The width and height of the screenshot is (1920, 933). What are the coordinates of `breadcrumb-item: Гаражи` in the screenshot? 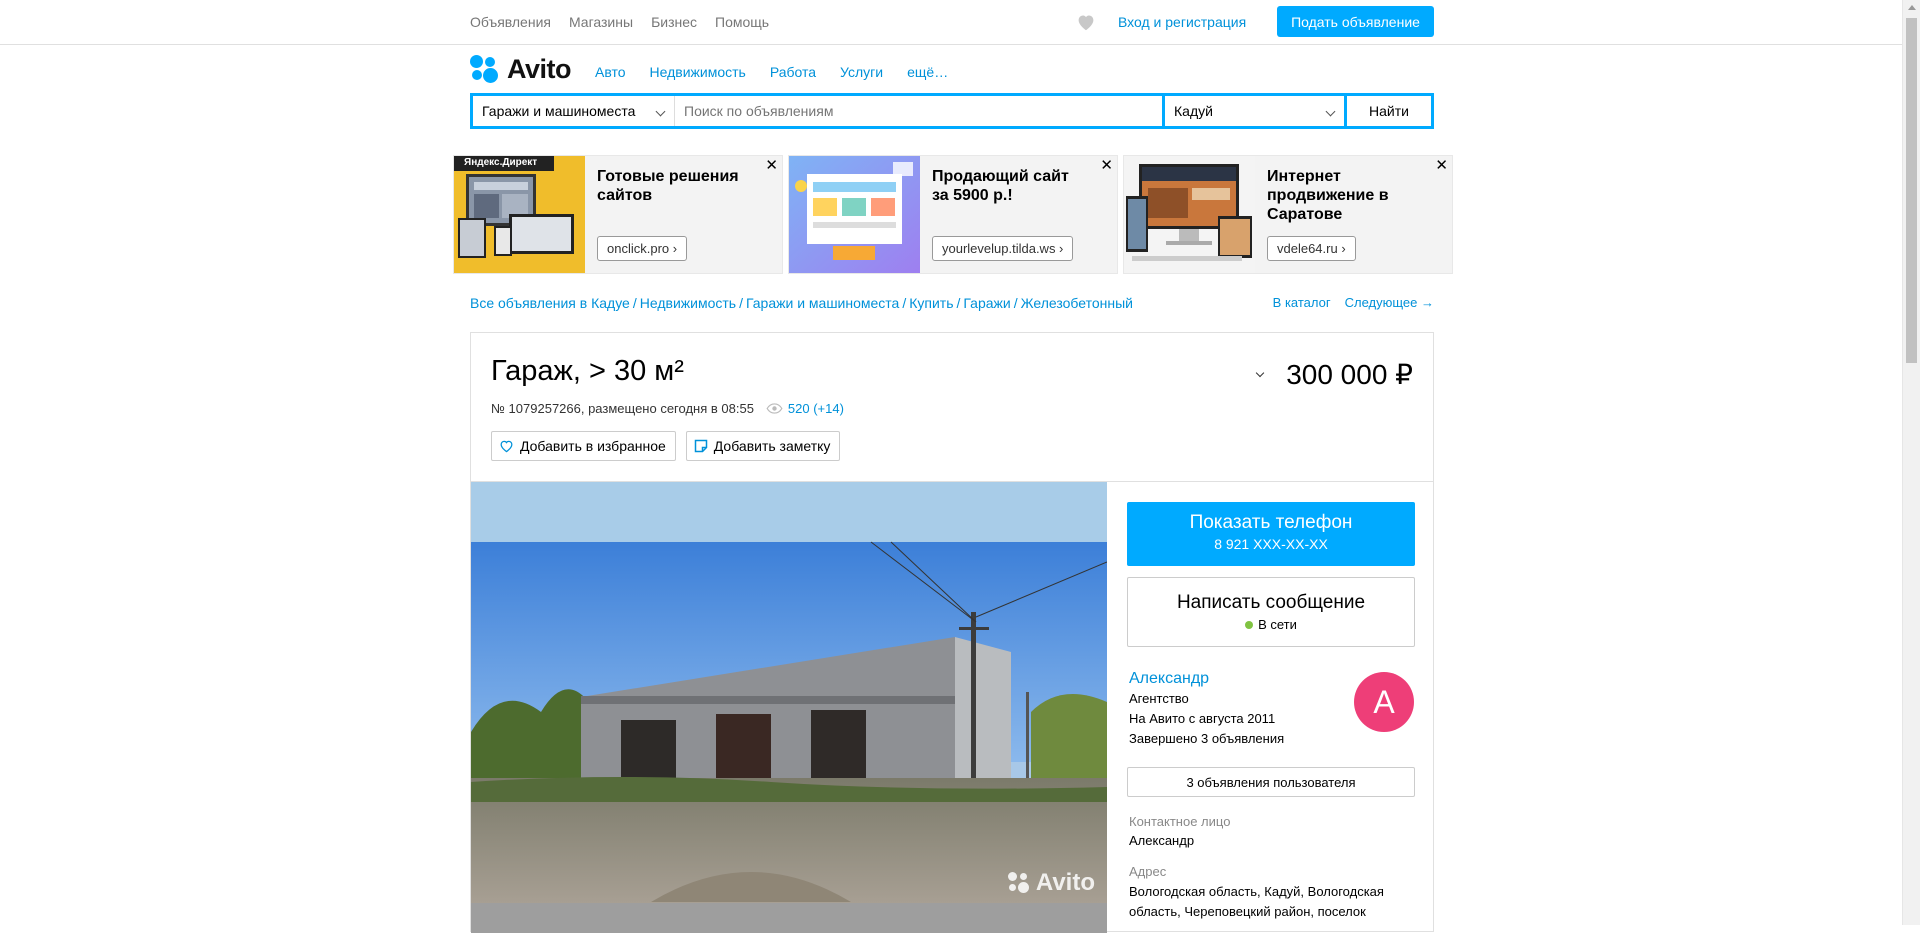 It's located at (986, 303).